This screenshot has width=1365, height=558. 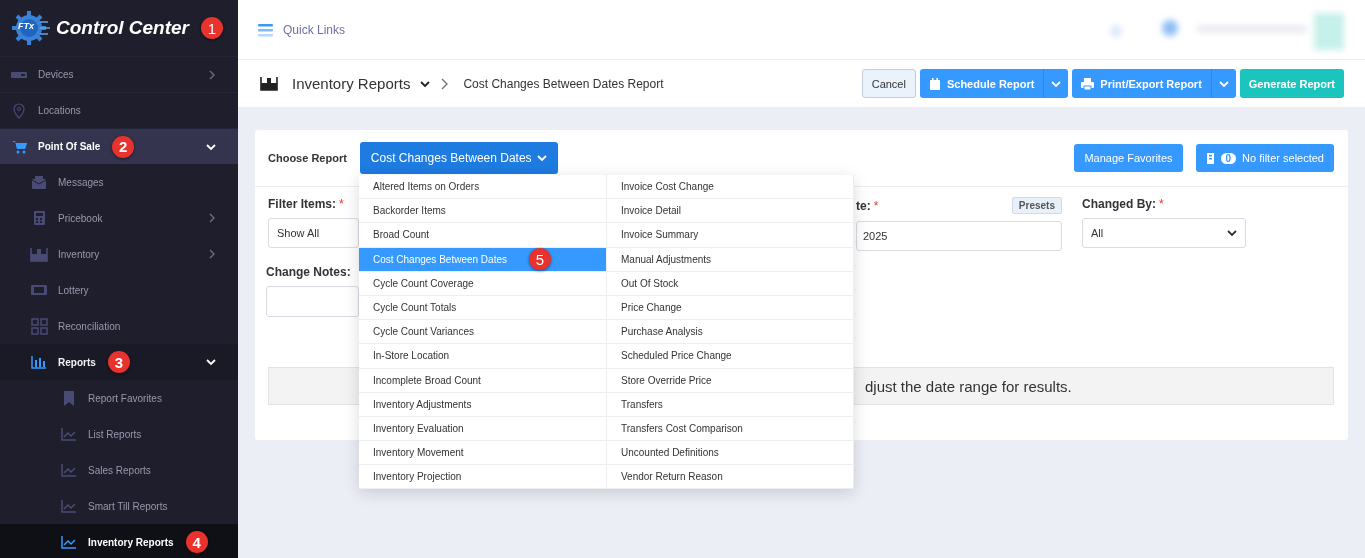 I want to click on bar-chart-icon, so click(x=39, y=362).